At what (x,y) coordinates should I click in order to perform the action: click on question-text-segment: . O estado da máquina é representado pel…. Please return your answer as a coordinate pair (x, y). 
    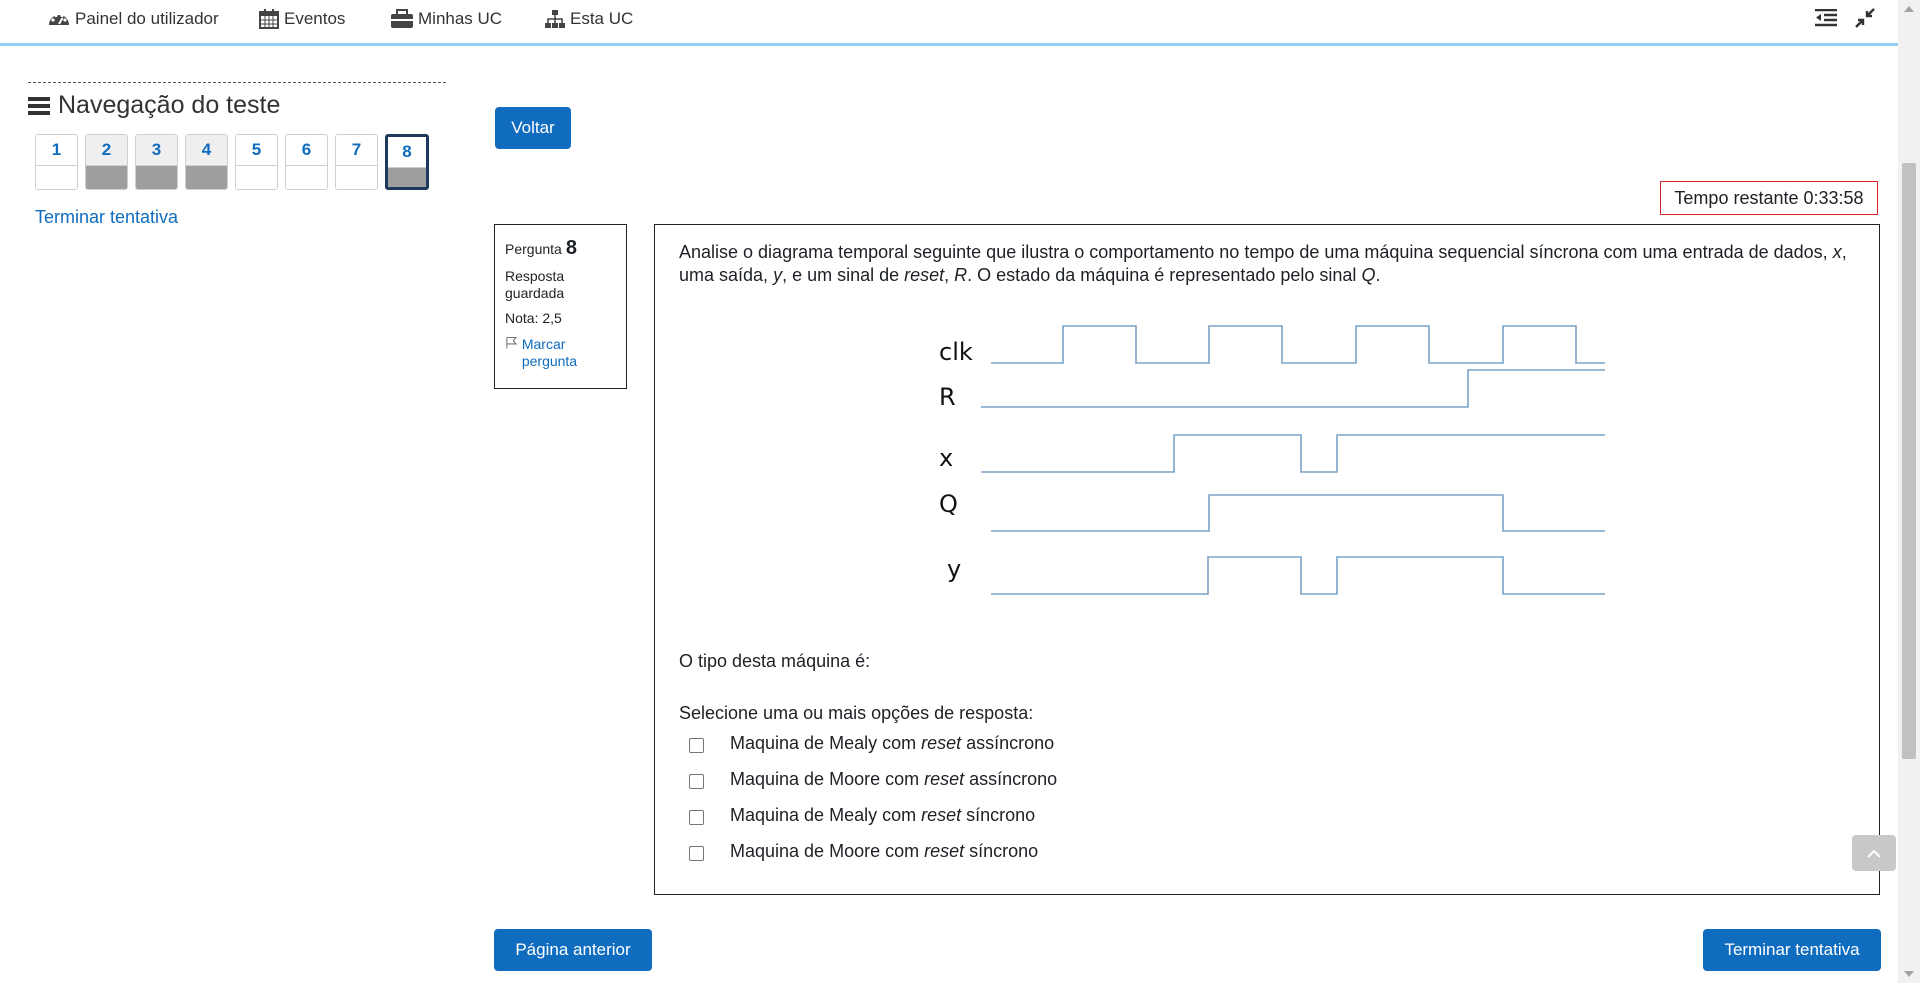
    Looking at the image, I should click on (1164, 275).